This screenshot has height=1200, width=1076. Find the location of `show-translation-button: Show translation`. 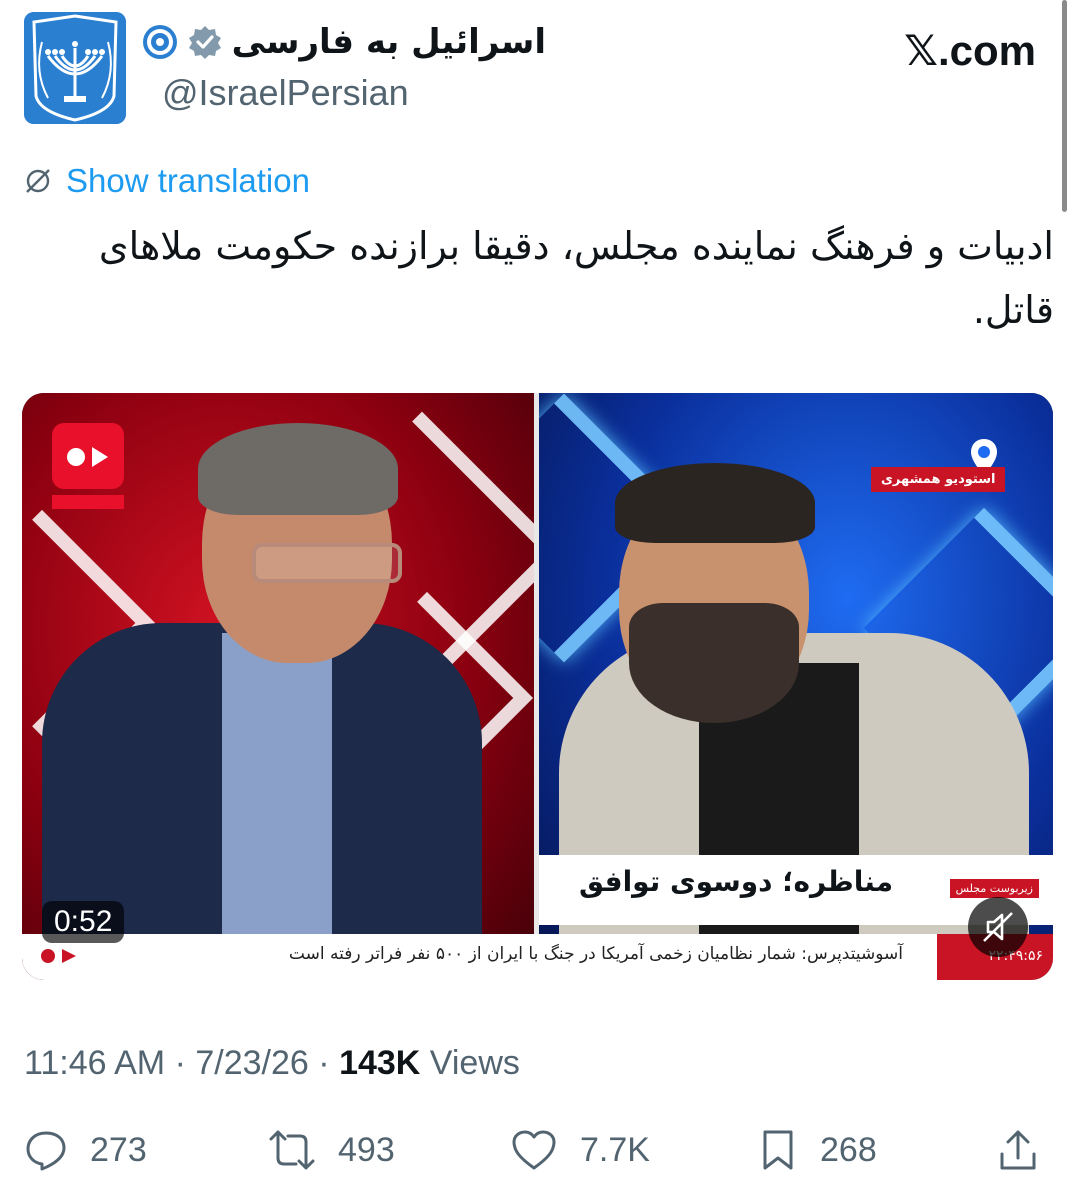

show-translation-button: Show translation is located at coordinates (167, 181).